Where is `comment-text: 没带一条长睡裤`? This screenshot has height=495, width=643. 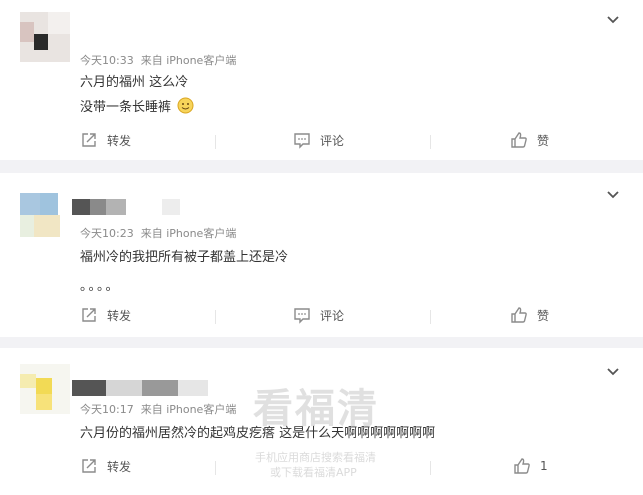 comment-text: 没带一条长睡裤 is located at coordinates (126, 107).